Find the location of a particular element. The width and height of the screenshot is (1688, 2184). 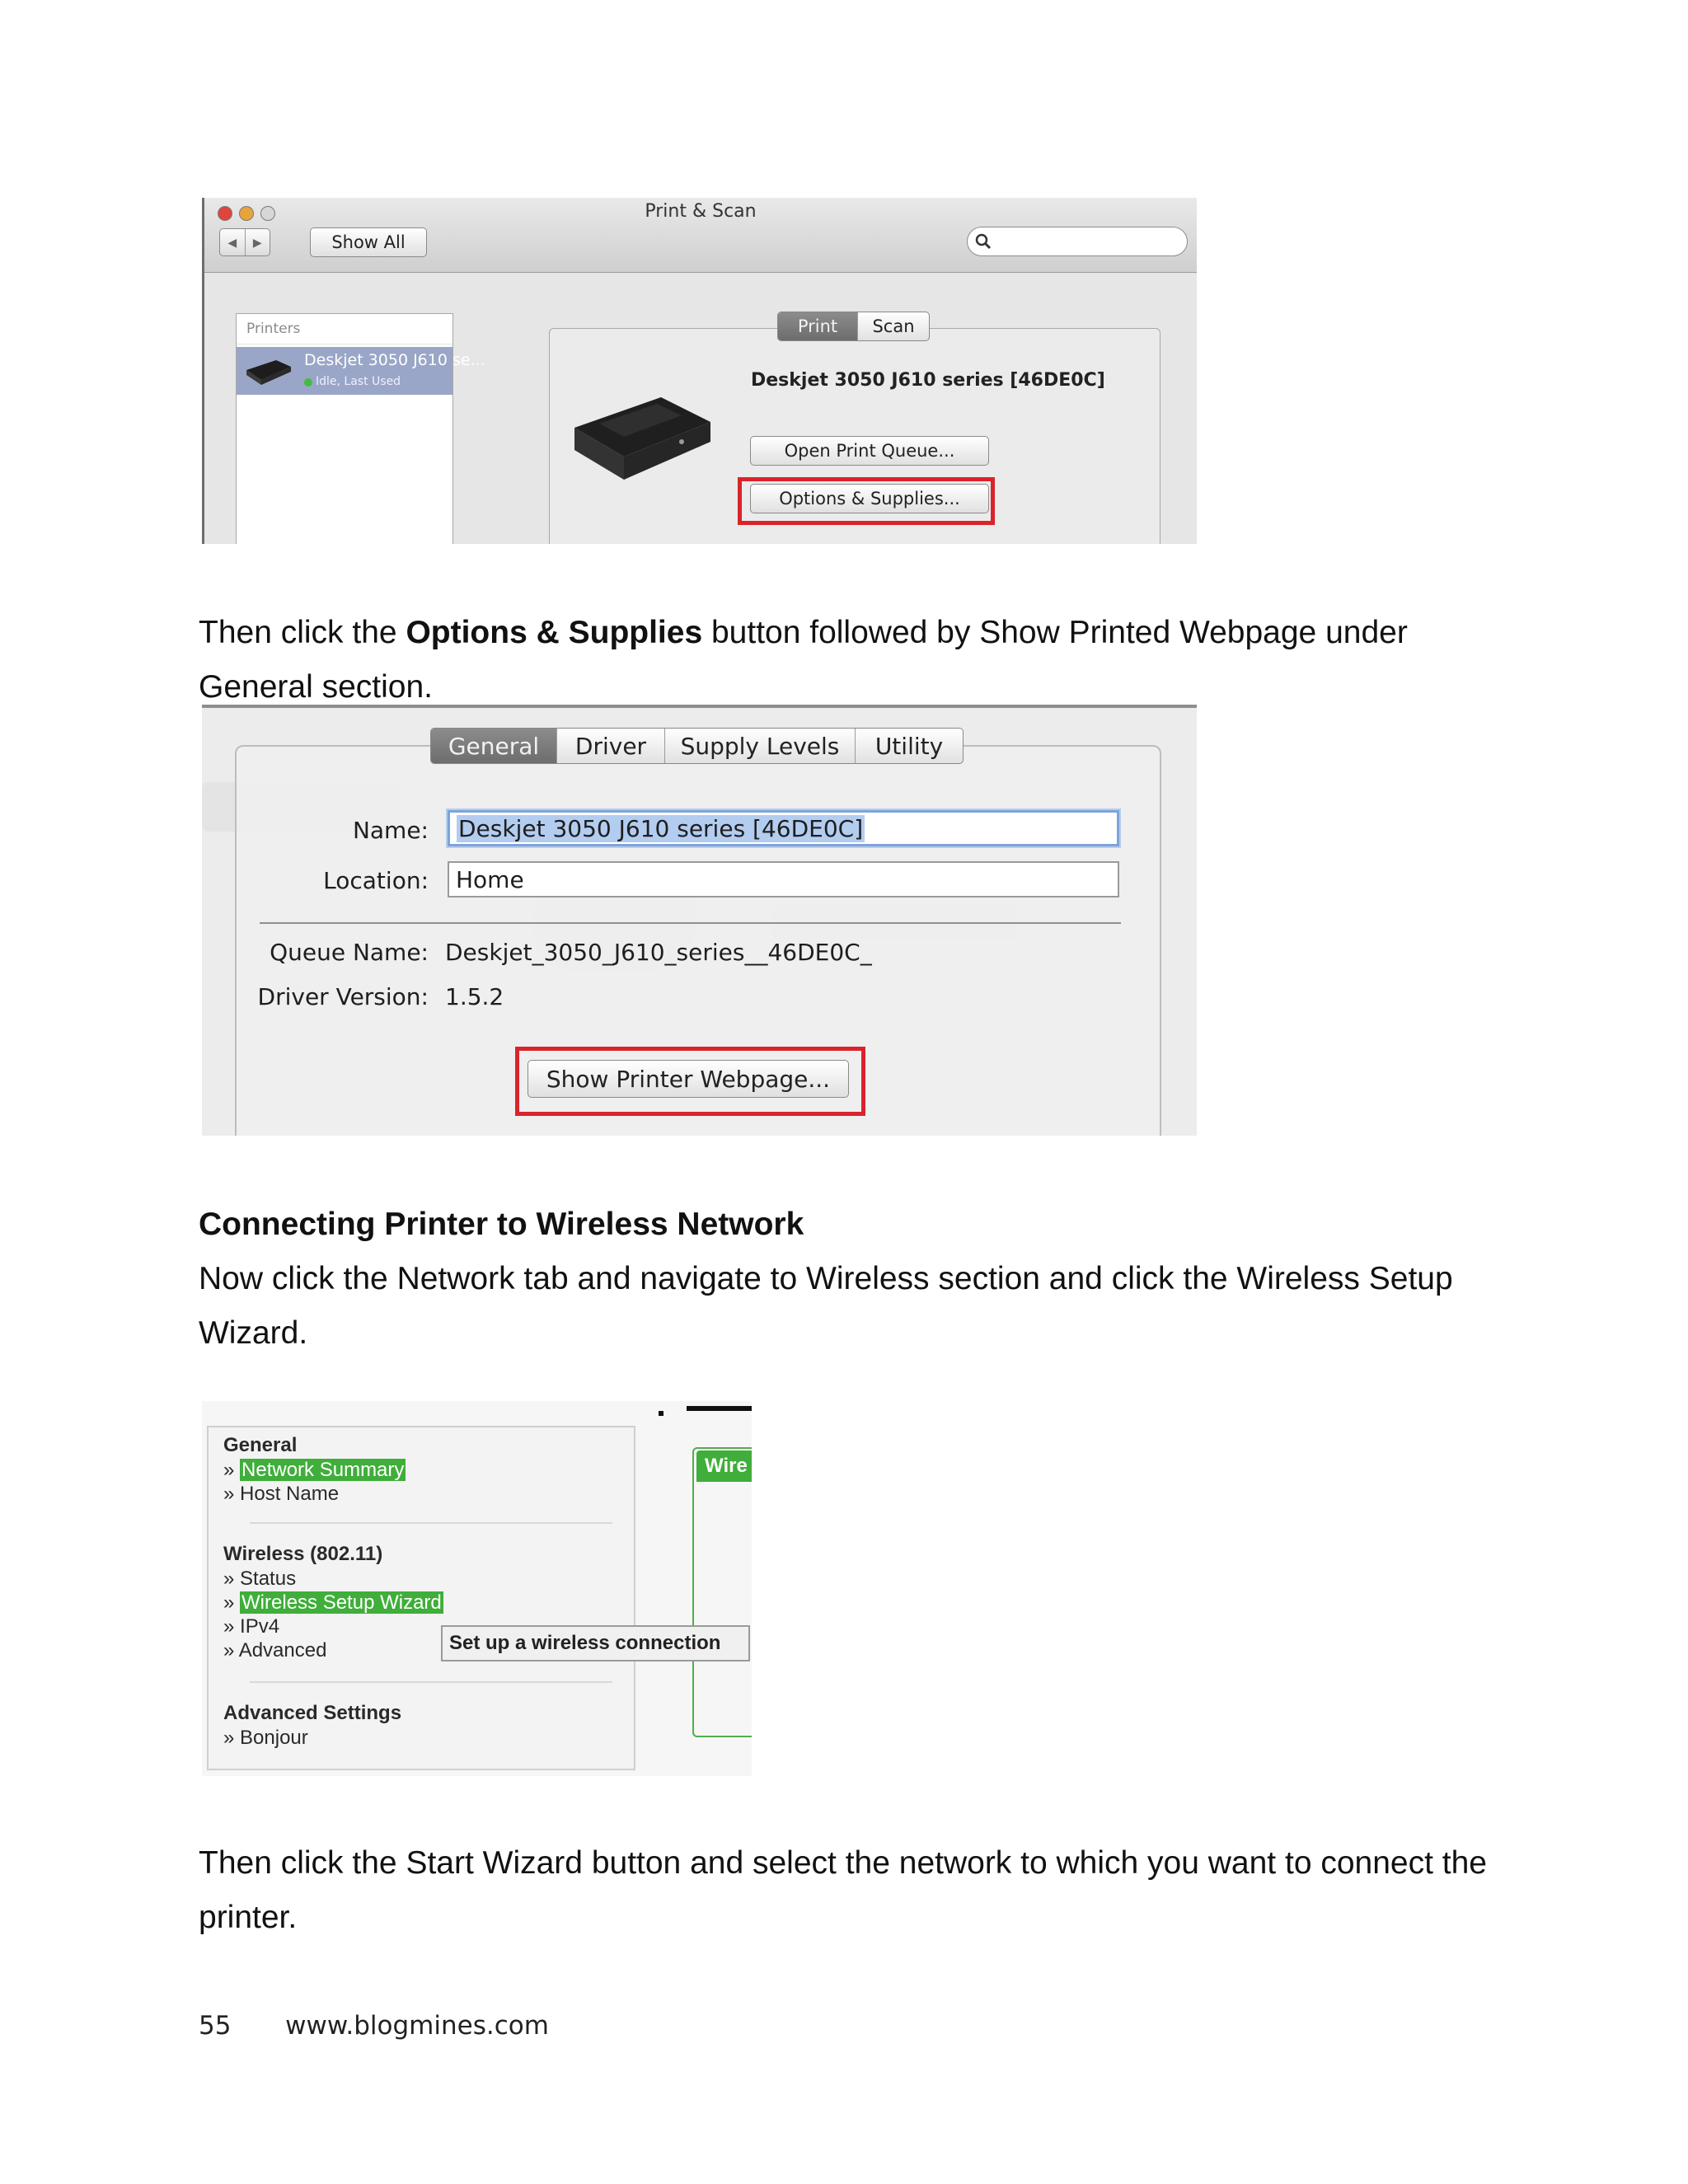

para1-bold: Options & Supplies is located at coordinates (555, 632).